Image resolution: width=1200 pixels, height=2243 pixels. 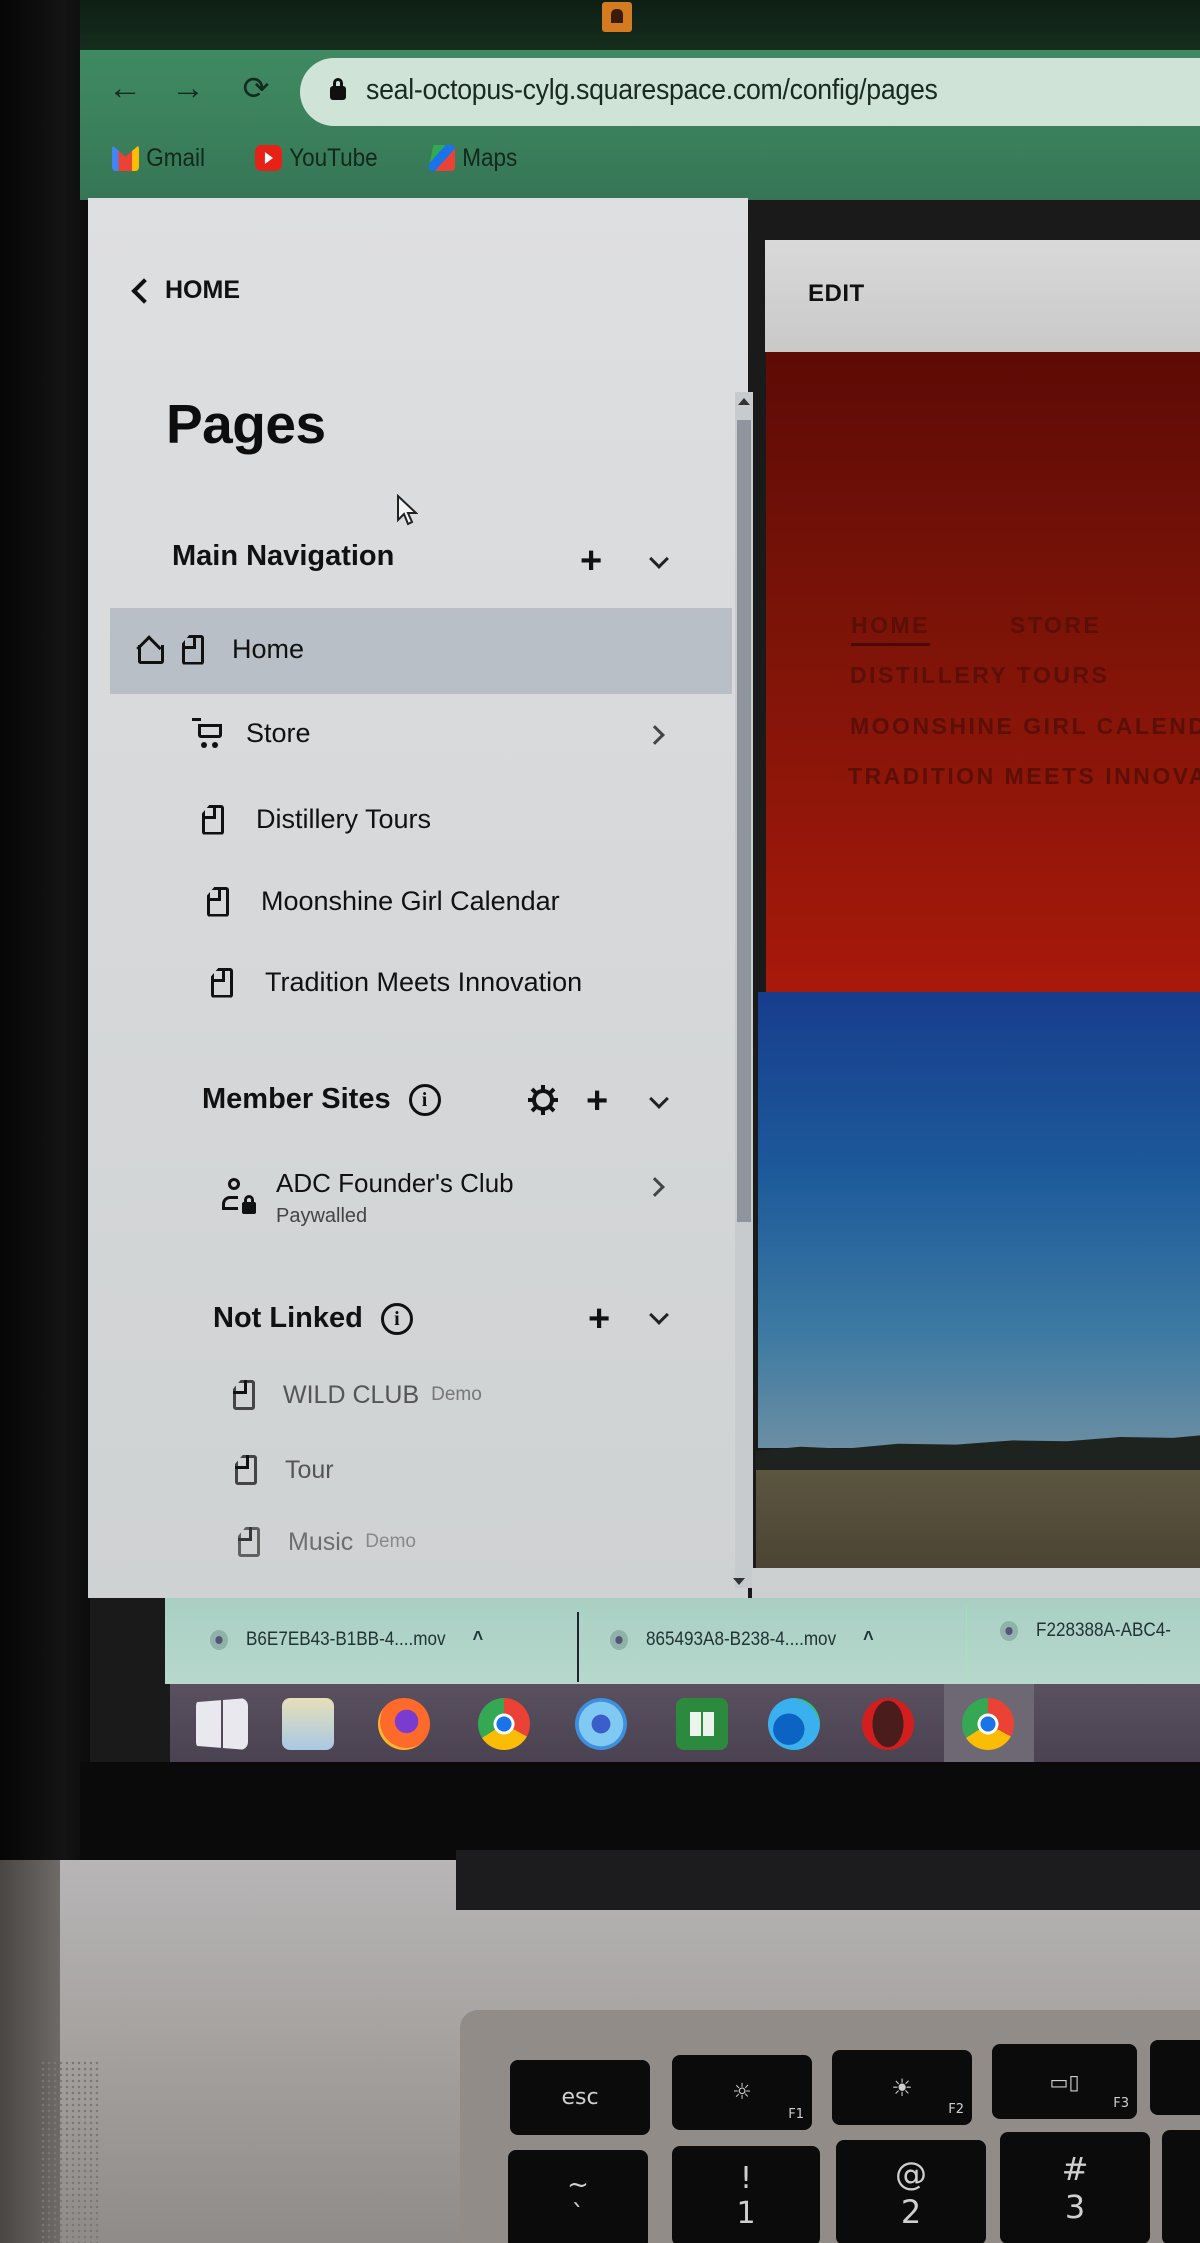 What do you see at coordinates (601, 1724) in the screenshot?
I see `cortana-icon` at bounding box center [601, 1724].